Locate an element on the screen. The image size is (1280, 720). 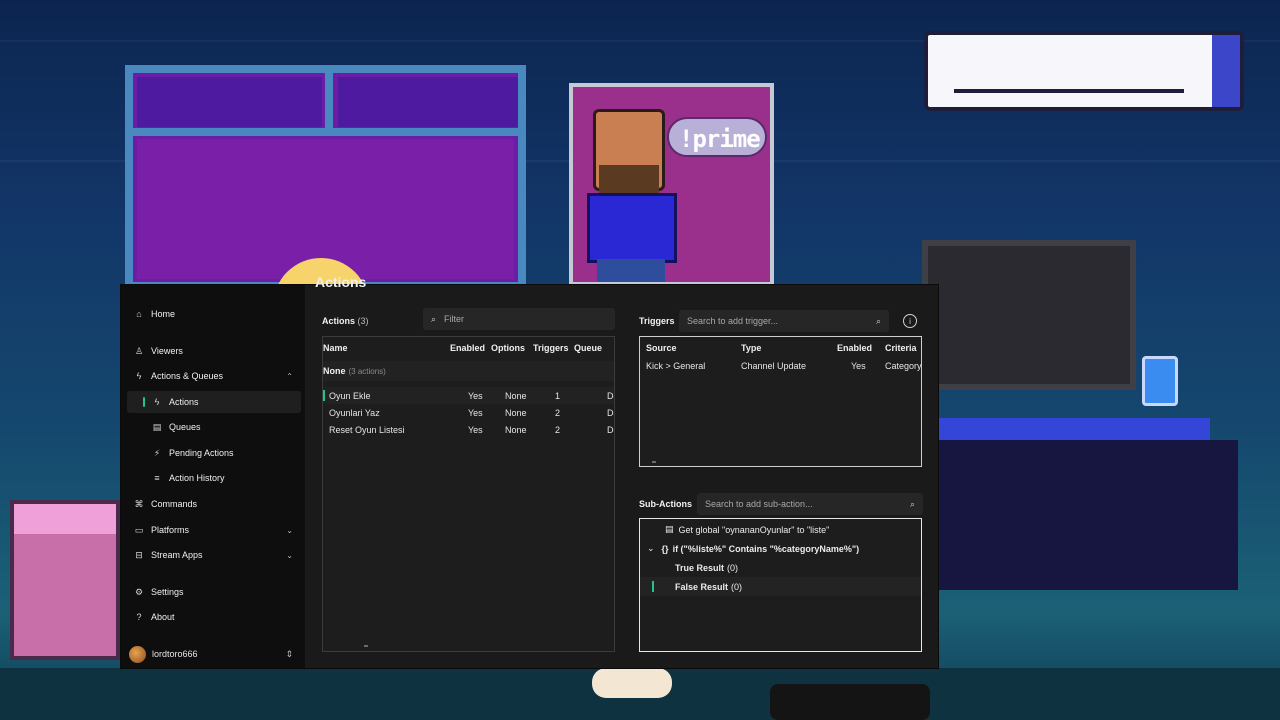
sidebar-item-action-history: ≡ Action History is located at coordinates (214, 478).